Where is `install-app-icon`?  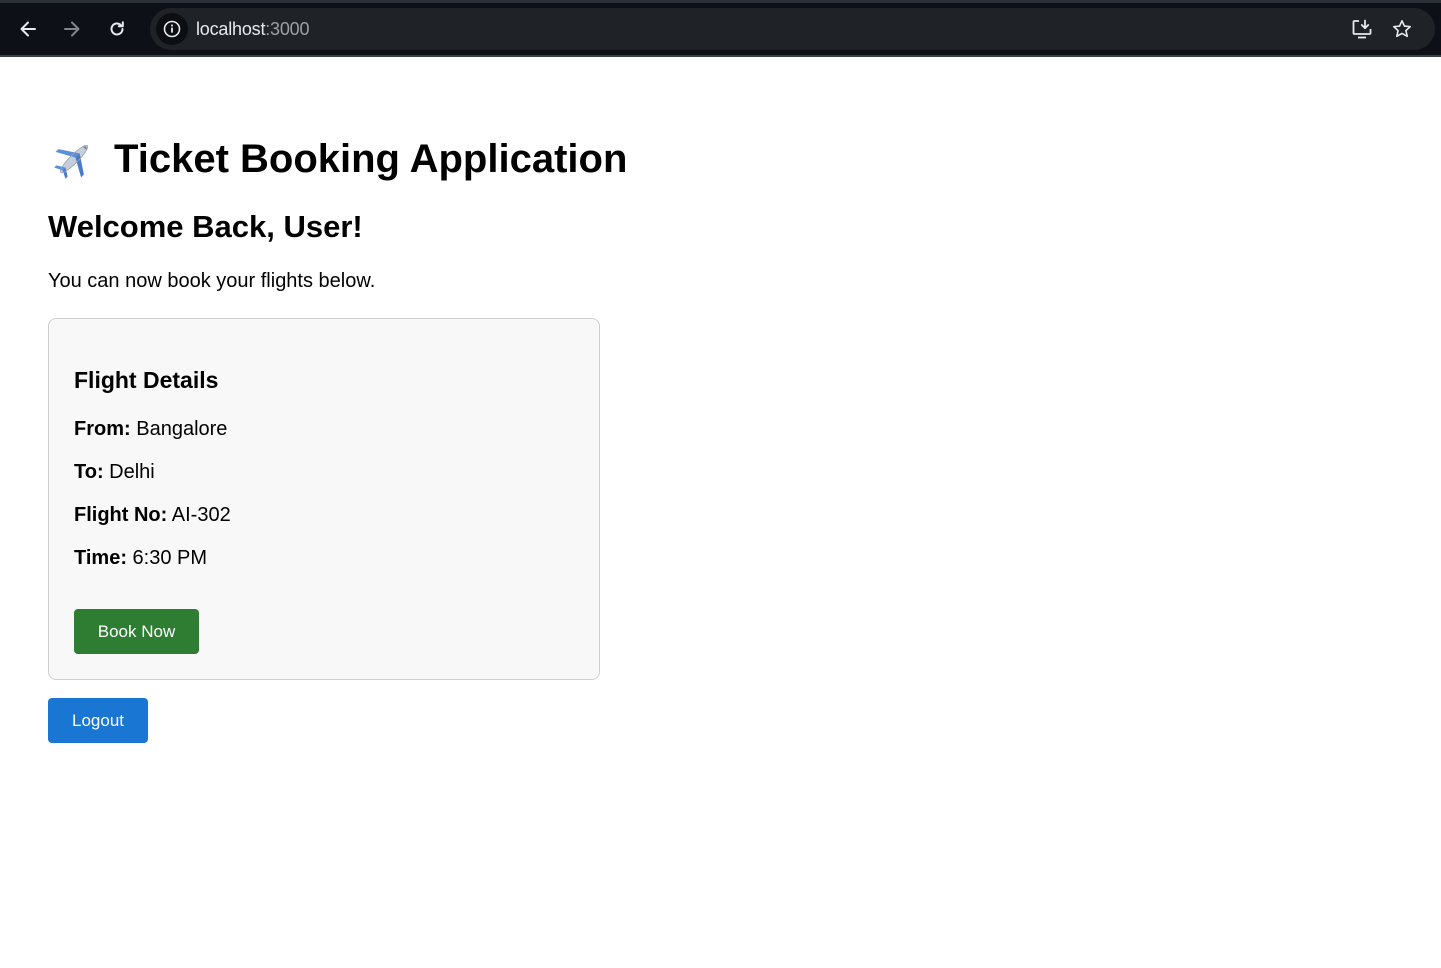
install-app-icon is located at coordinates (1362, 29).